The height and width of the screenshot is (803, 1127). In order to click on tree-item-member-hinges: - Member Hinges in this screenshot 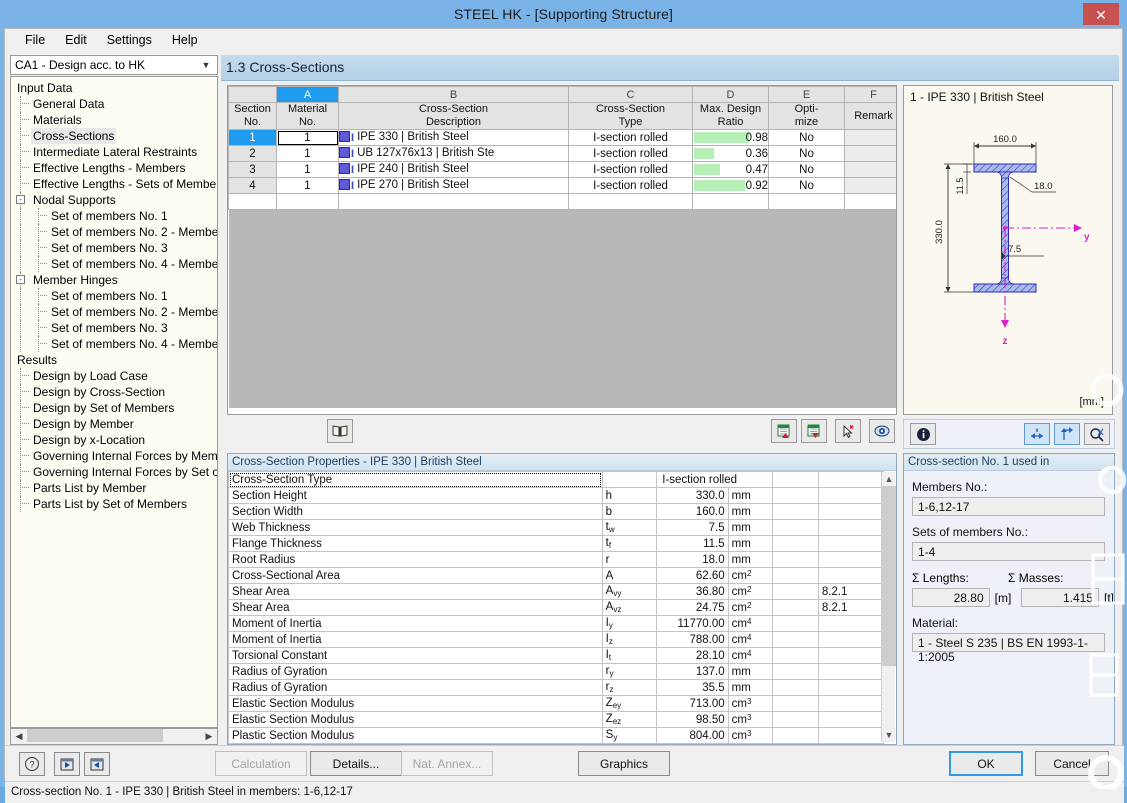, I will do `click(114, 280)`.